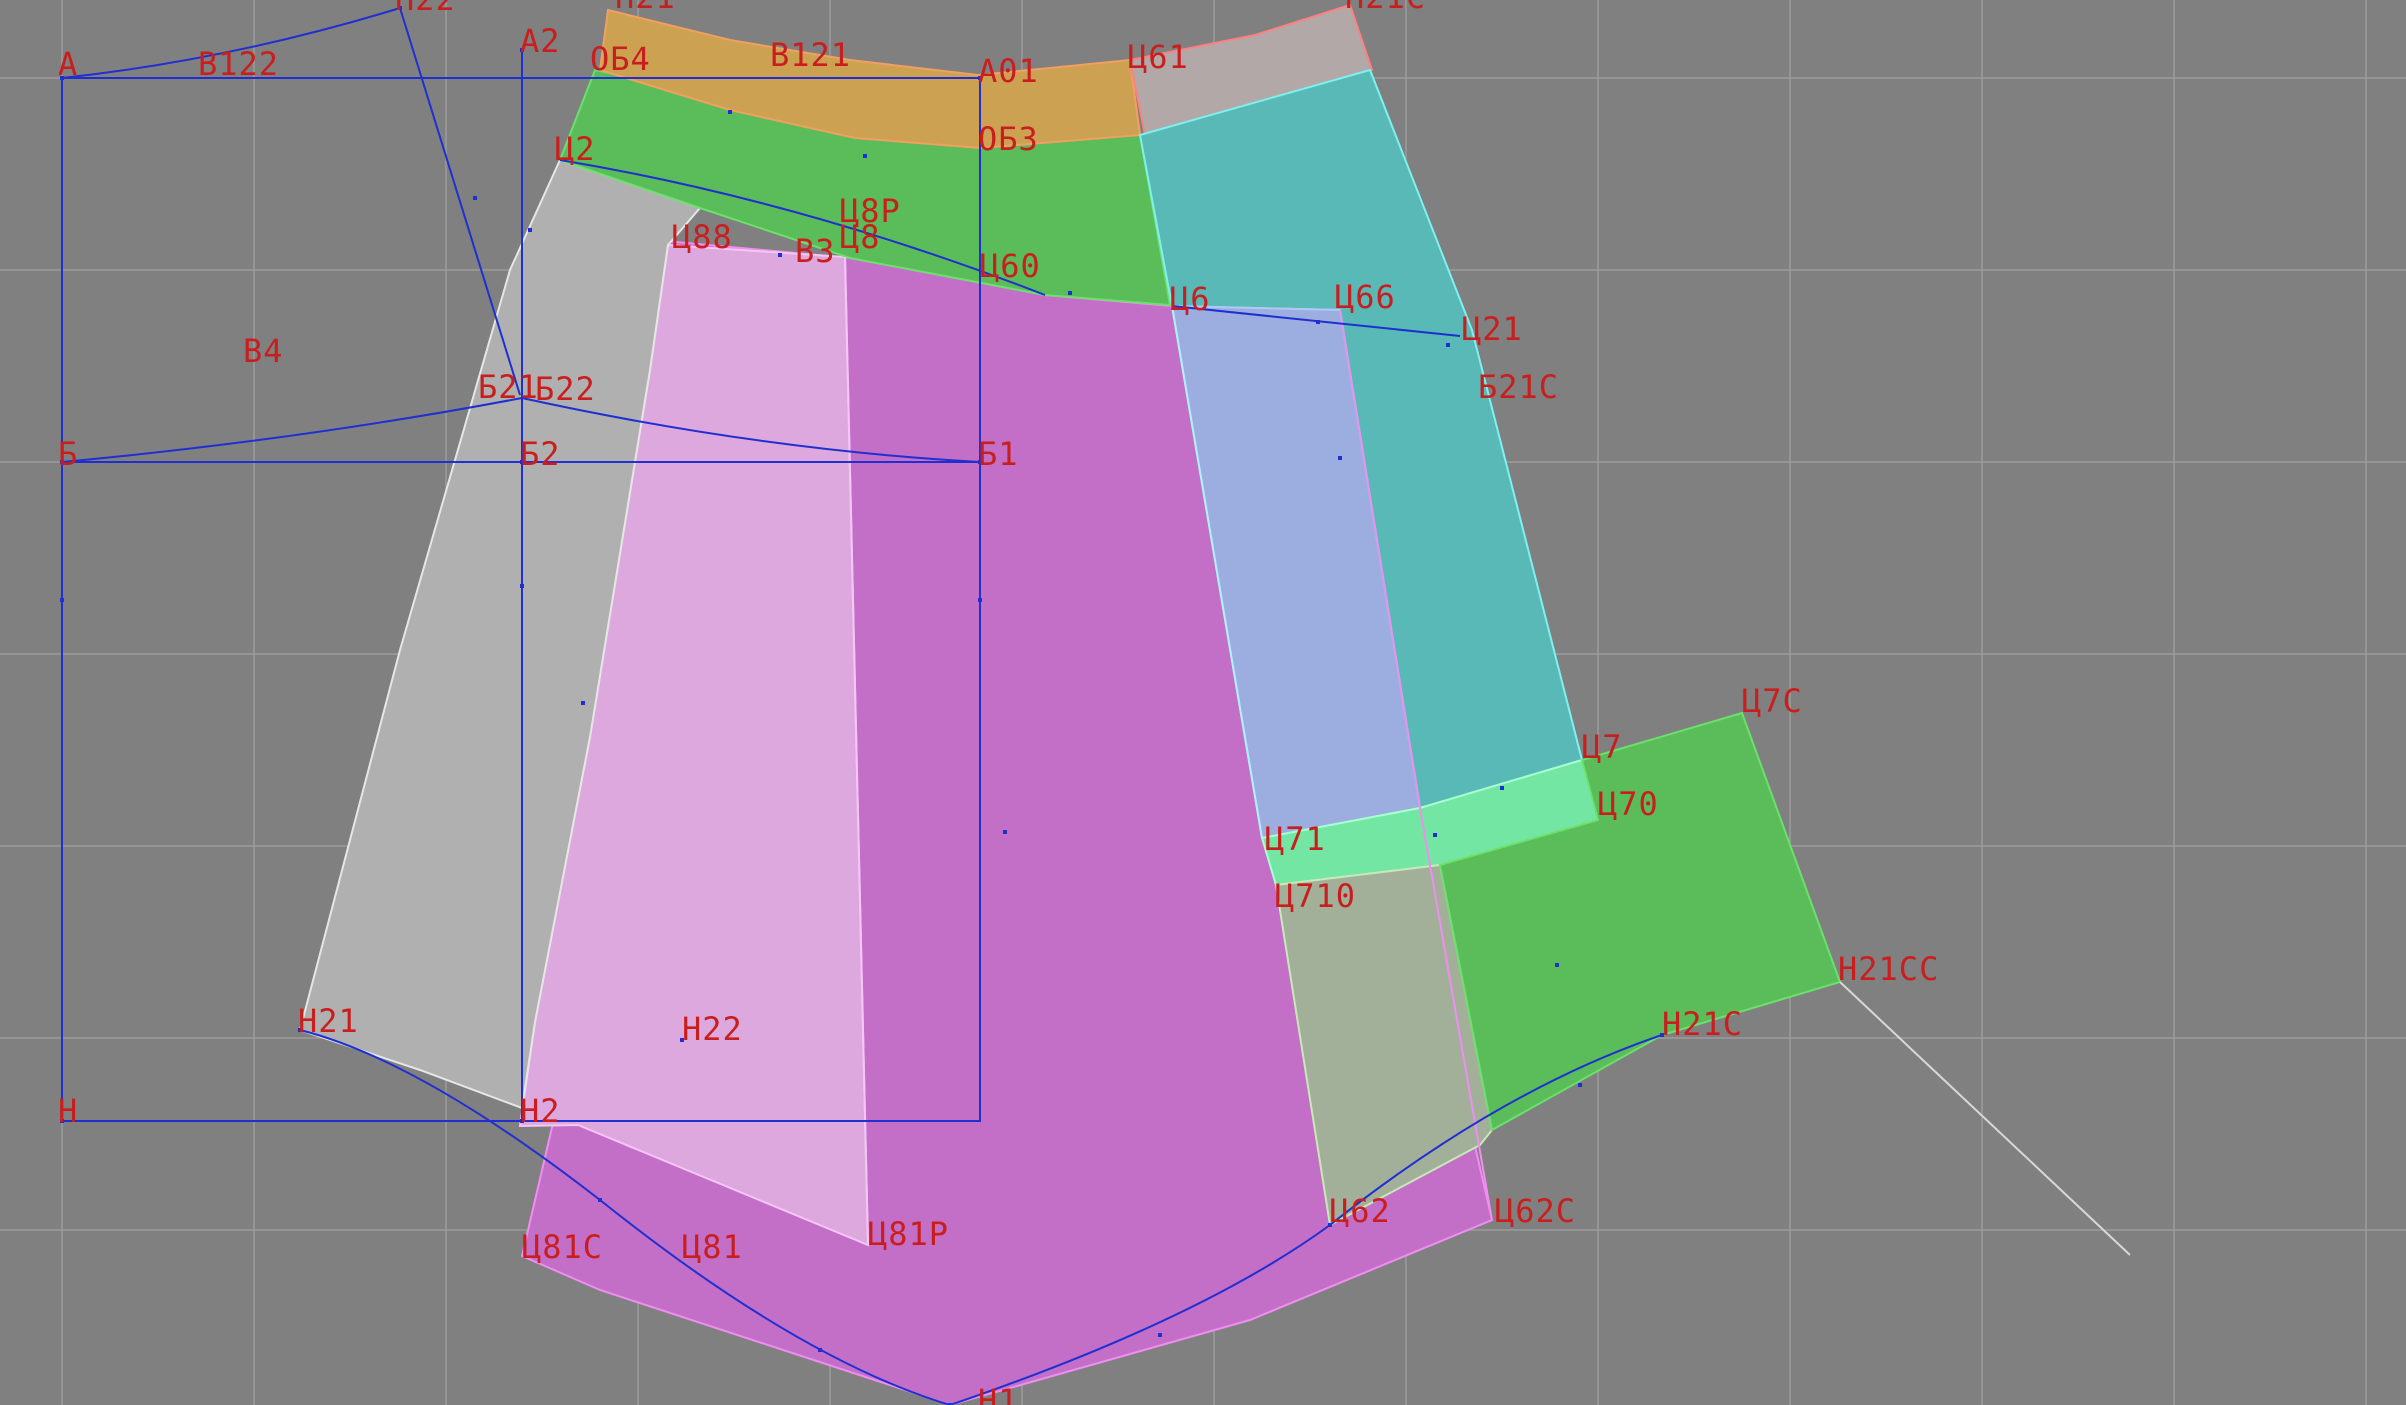 The image size is (2406, 1405). Describe the element at coordinates (540, 41) in the screenshot. I see `label-A2: А2` at that location.